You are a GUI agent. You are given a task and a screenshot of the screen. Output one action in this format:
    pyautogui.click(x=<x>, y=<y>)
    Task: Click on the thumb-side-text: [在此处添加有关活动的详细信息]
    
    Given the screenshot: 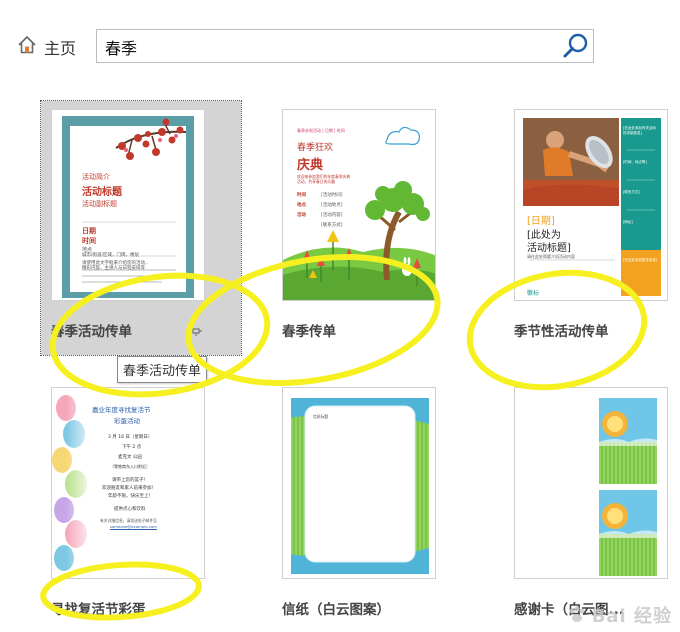 What is the action you would take?
    pyautogui.click(x=639, y=130)
    